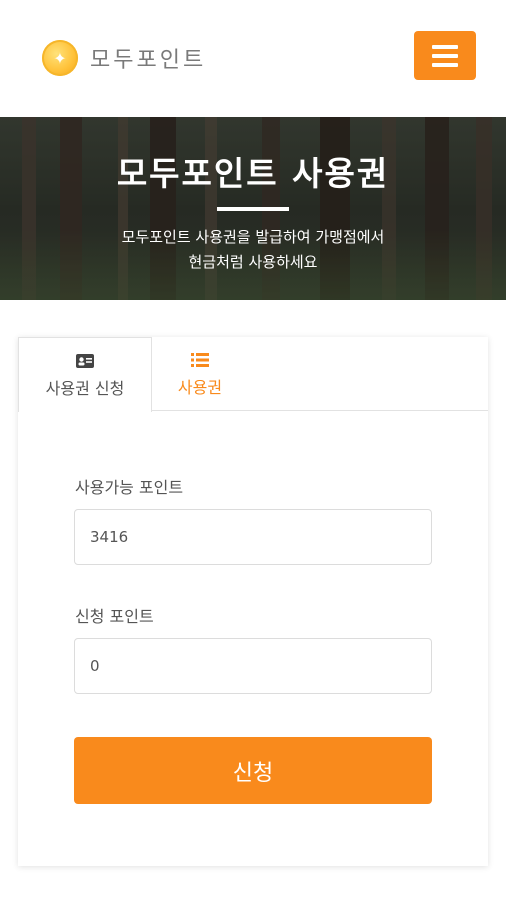  Describe the element at coordinates (148, 60) in the screenshot. I see `logo-text: 모두포인트` at that location.